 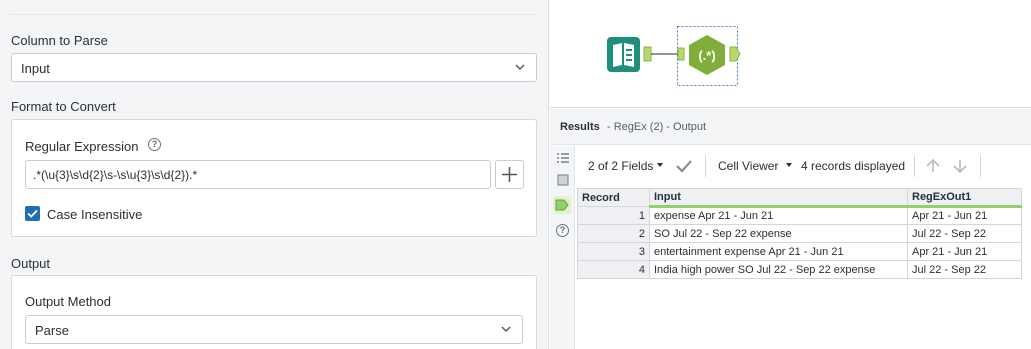 I want to click on regex-output-anchor, so click(x=735, y=54).